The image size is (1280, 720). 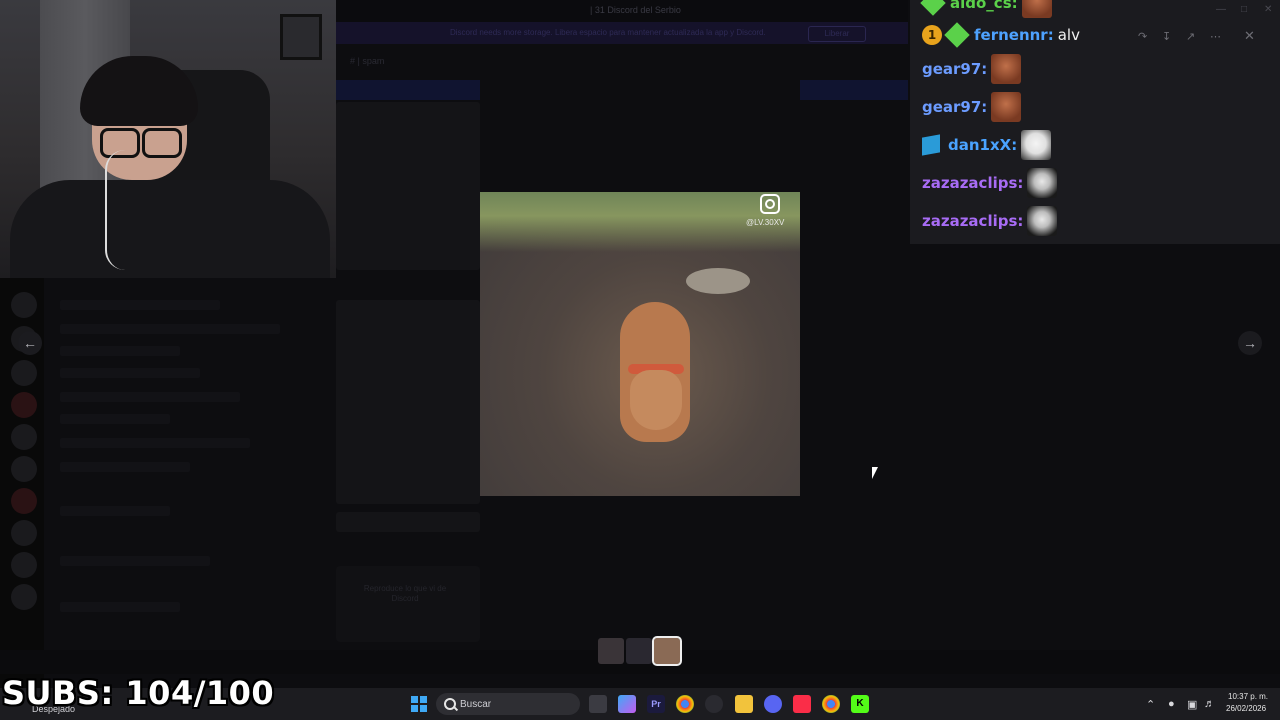 I want to click on more-options-icon: ⋯, so click(x=1215, y=36).